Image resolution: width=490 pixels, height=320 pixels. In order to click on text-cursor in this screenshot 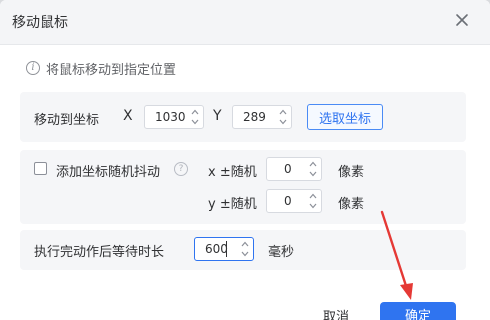, I will do `click(226, 249)`.